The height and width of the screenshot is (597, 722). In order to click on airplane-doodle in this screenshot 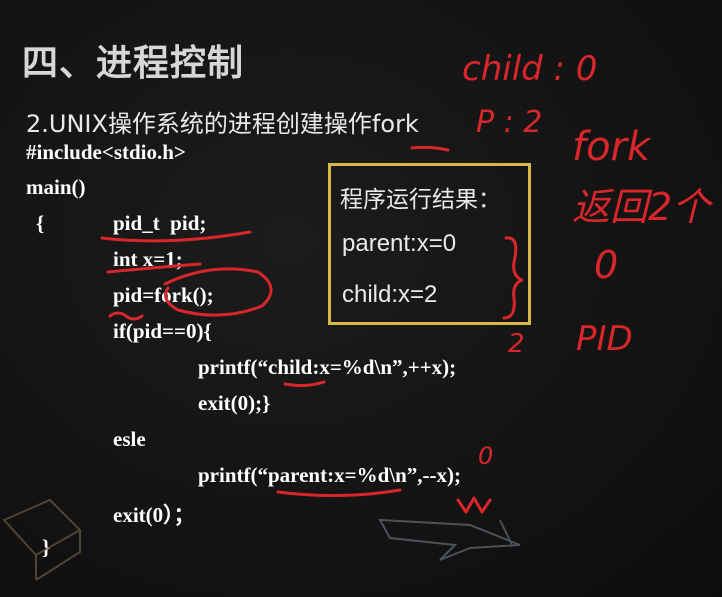, I will do `click(449, 539)`.